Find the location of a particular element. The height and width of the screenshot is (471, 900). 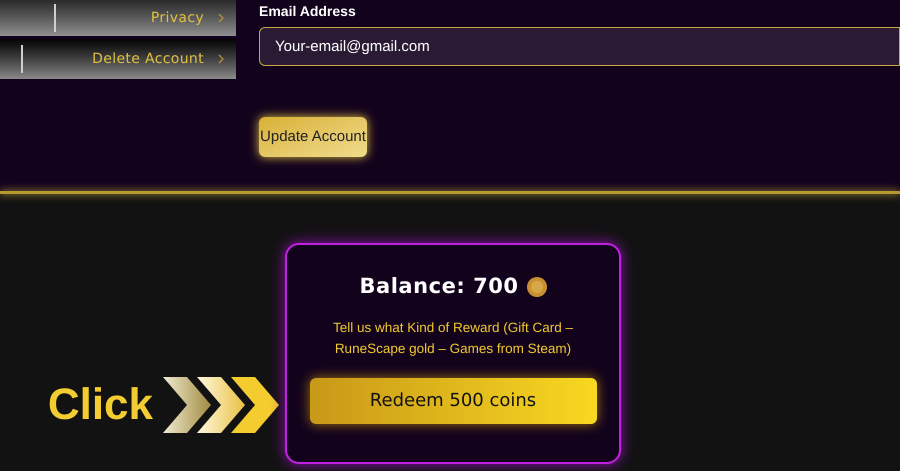

sidebar-item: Privacy is located at coordinates (118, 18).